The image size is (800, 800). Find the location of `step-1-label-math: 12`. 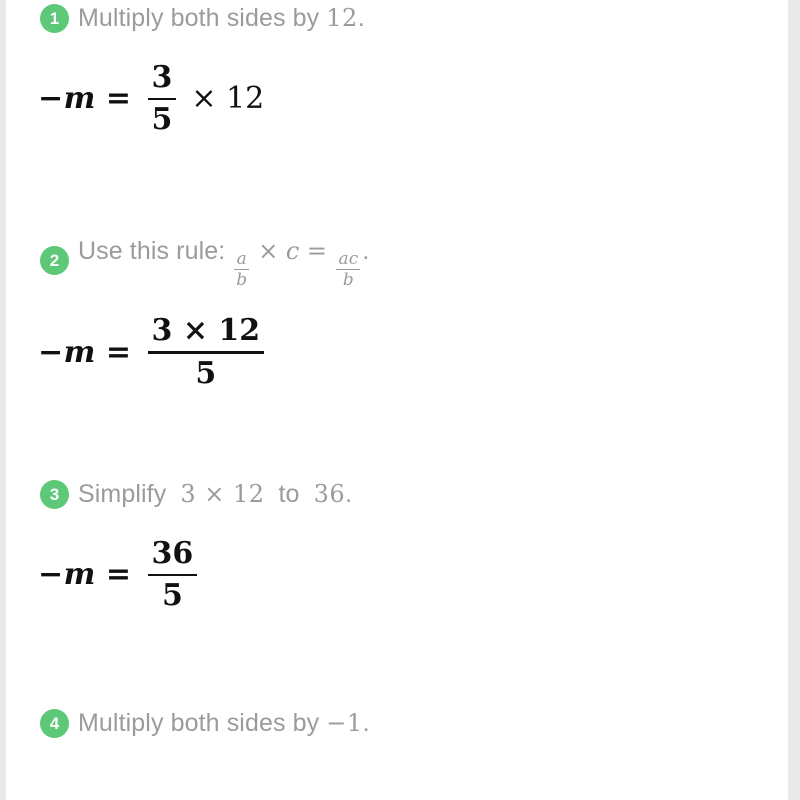

step-1-label-math: 12 is located at coordinates (342, 18).